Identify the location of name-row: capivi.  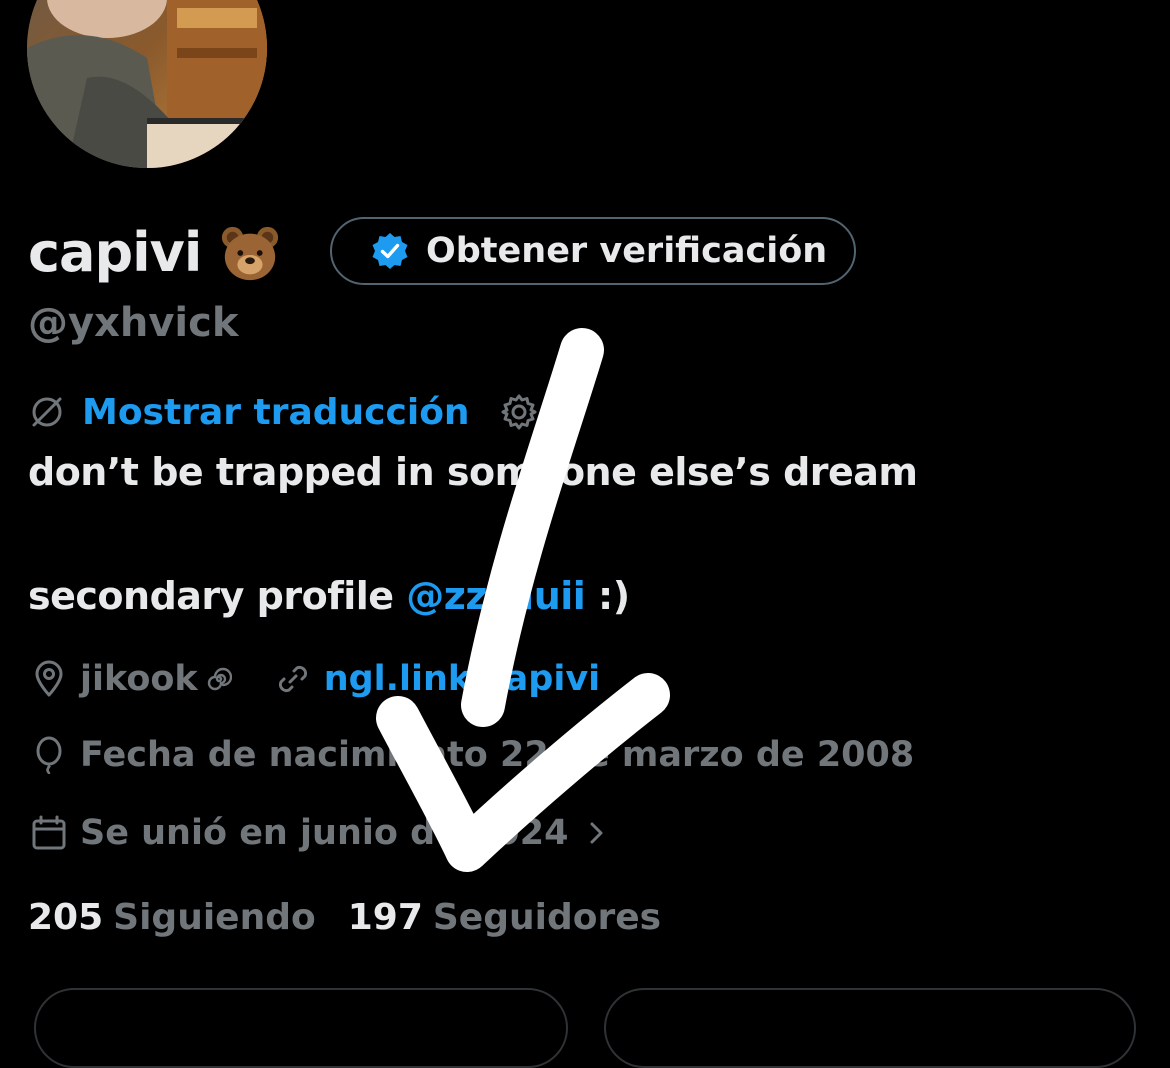
(154, 253).